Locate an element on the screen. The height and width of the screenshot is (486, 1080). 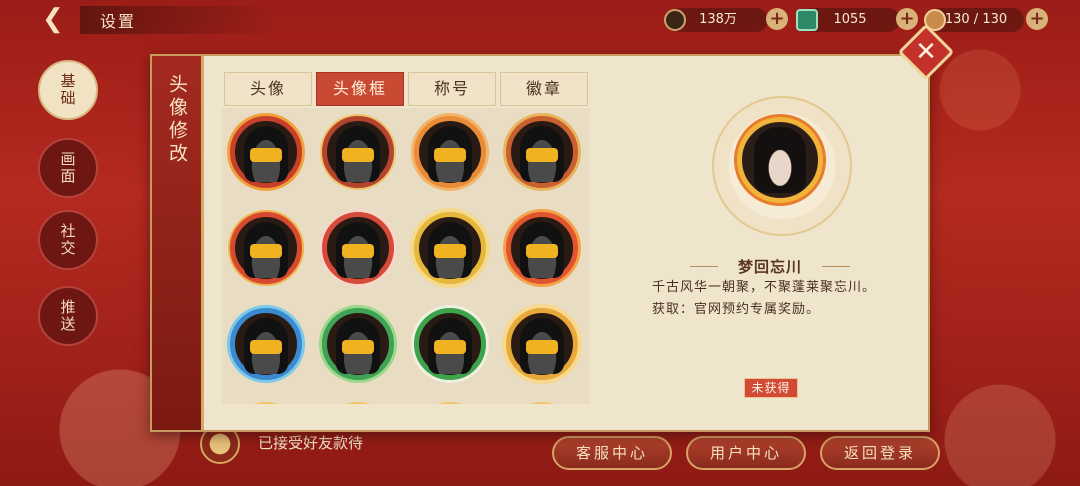
resource-jade-value: 1055 is located at coordinates (850, 19).